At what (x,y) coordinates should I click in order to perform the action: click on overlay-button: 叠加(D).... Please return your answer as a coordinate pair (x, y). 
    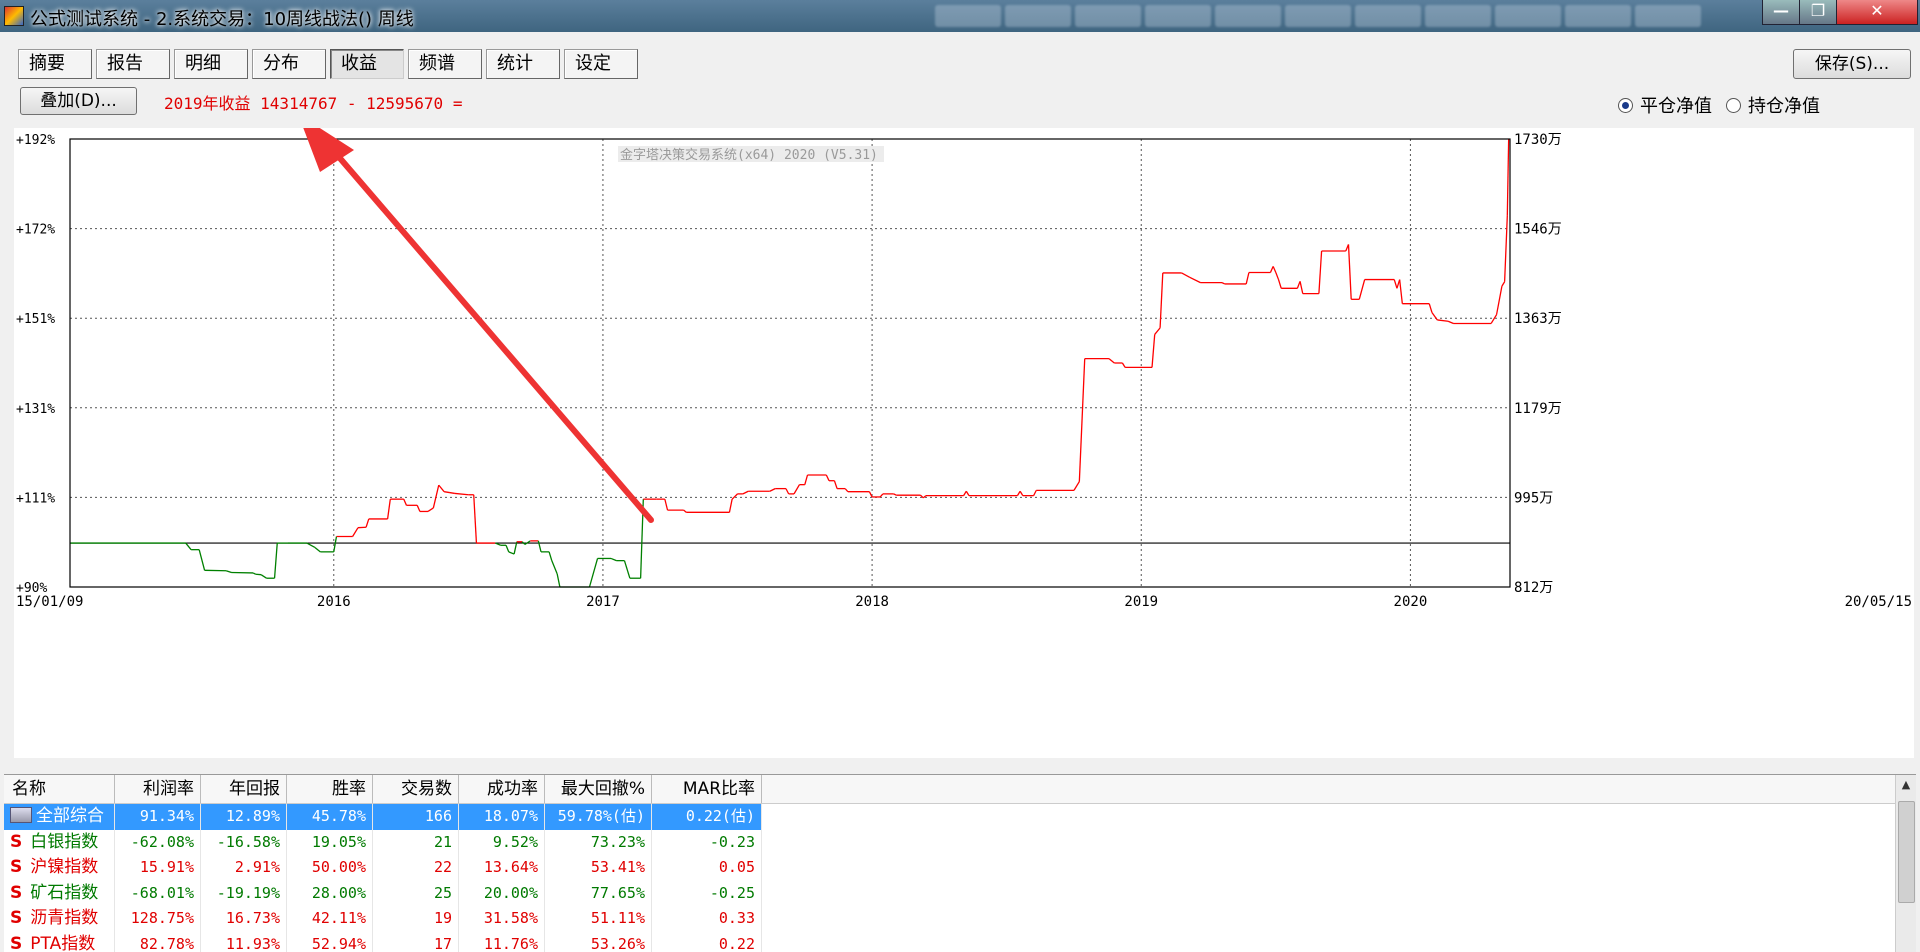
    Looking at the image, I should click on (78, 101).